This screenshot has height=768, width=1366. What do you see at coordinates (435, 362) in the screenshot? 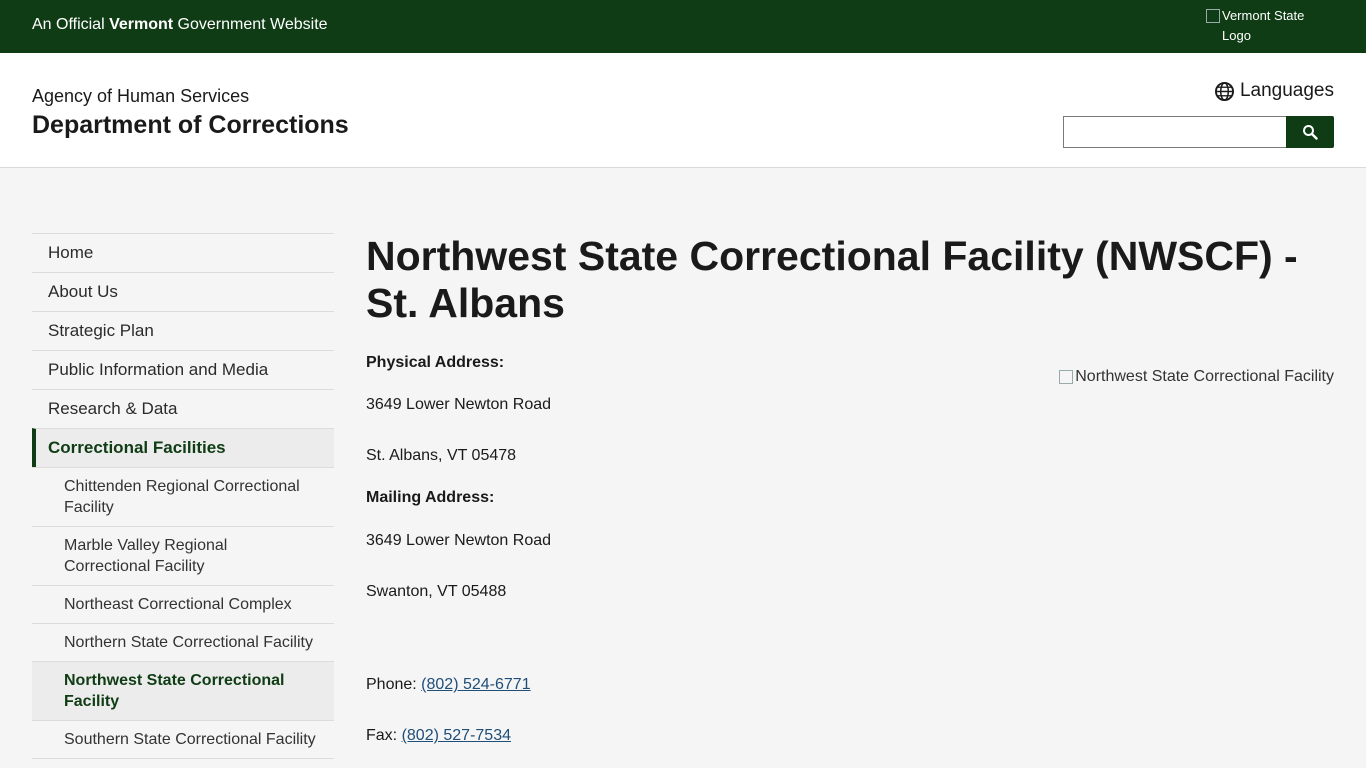
I see `physical-address-label: Physical Address:` at bounding box center [435, 362].